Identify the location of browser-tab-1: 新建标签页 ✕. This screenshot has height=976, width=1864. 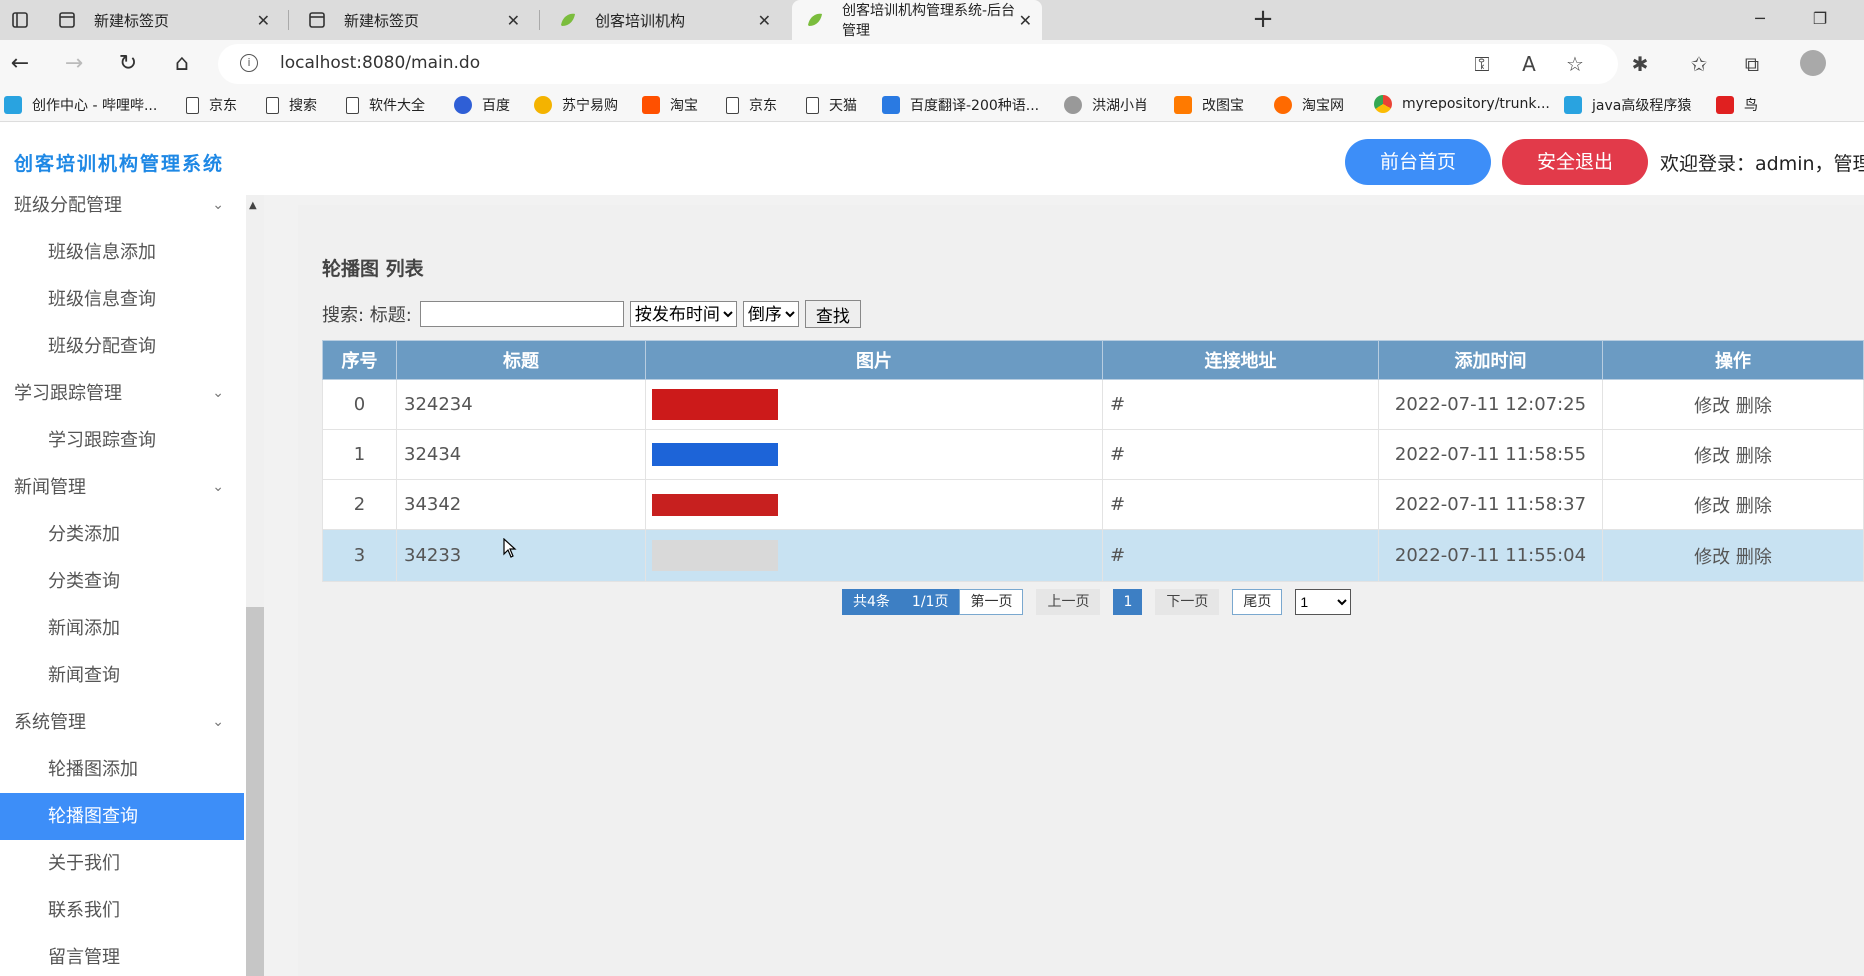
(164, 20).